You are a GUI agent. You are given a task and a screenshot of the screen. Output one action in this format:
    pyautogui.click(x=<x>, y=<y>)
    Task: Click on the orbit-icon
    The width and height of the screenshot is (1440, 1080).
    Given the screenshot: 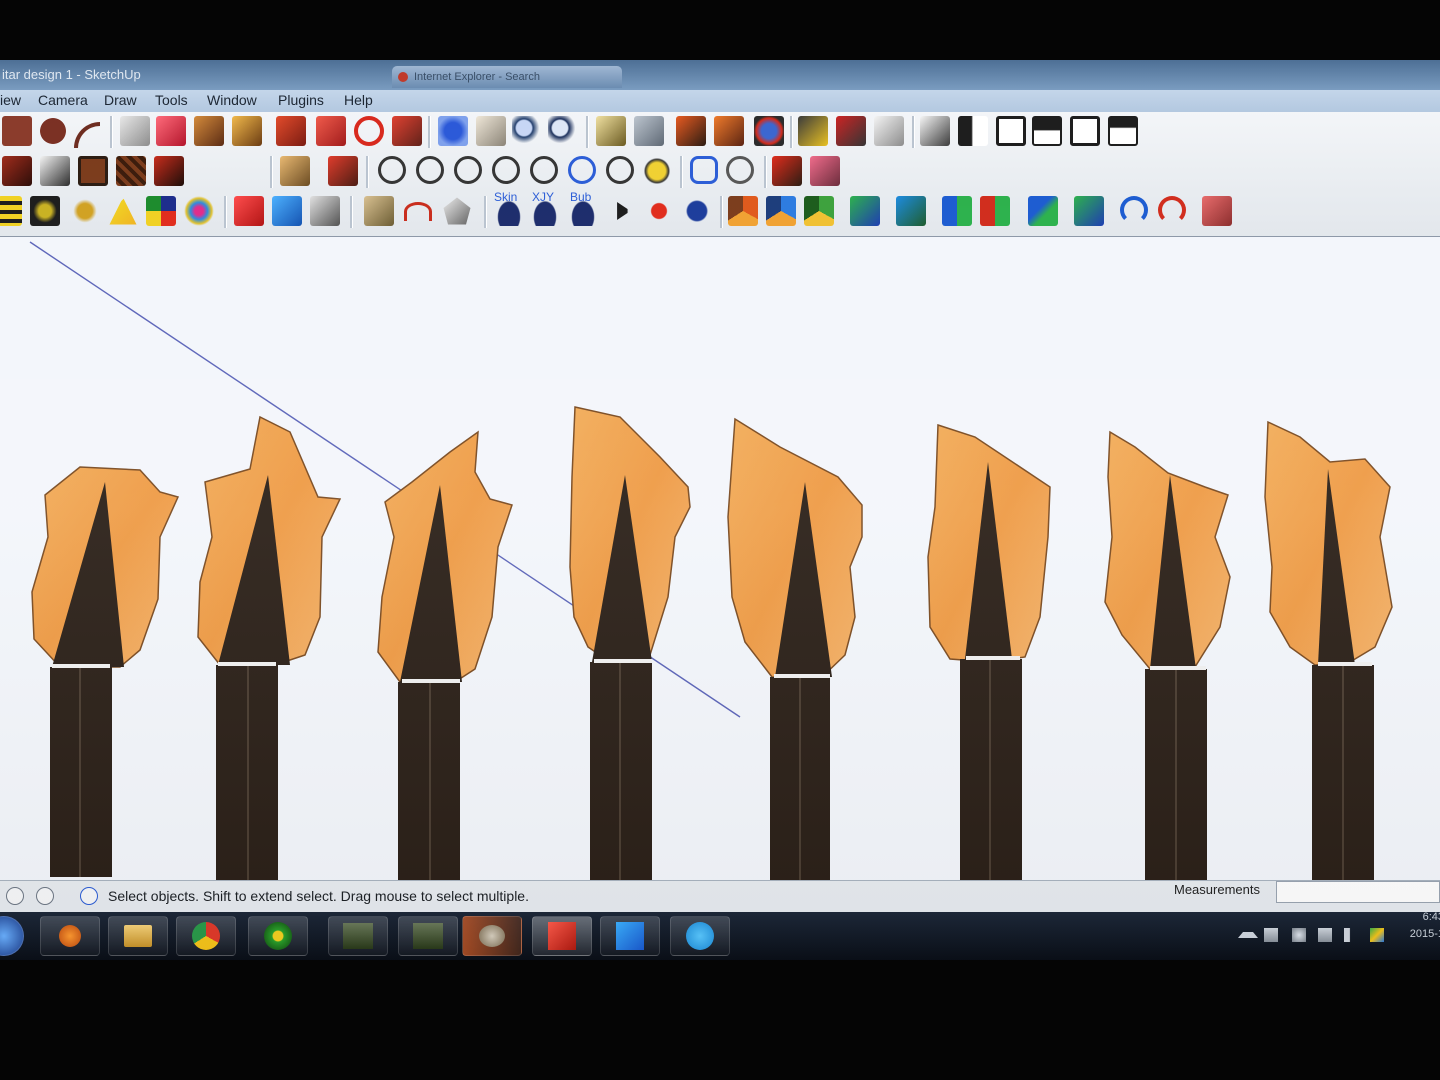 What is the action you would take?
    pyautogui.click(x=453, y=131)
    